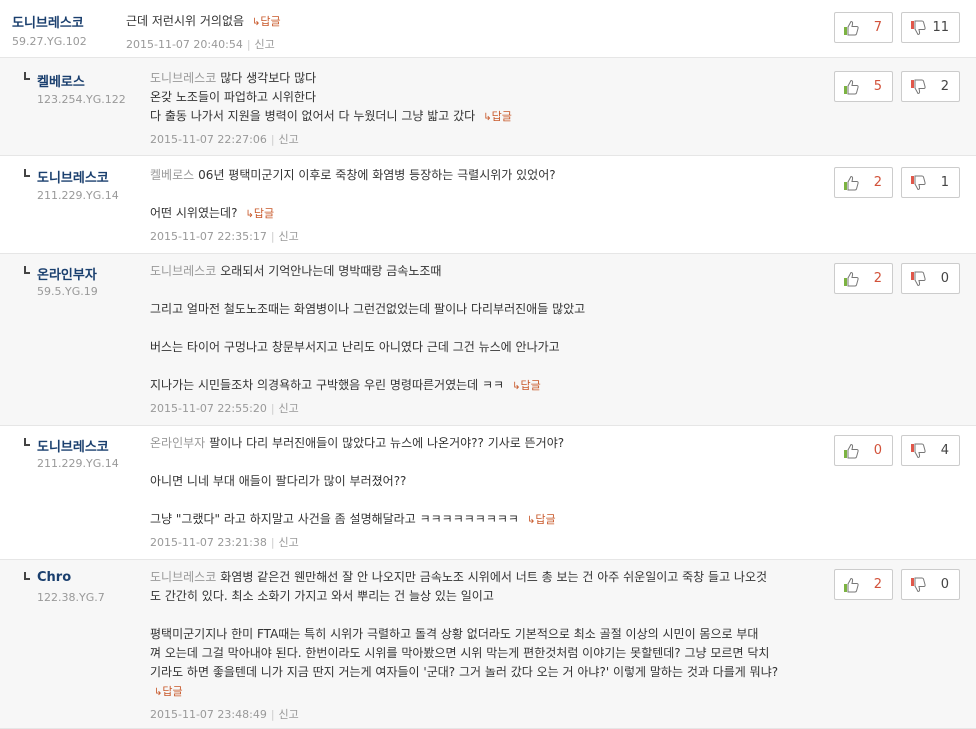 This screenshot has width=976, height=729. I want to click on vote-buttons: 0 4, so click(897, 450).